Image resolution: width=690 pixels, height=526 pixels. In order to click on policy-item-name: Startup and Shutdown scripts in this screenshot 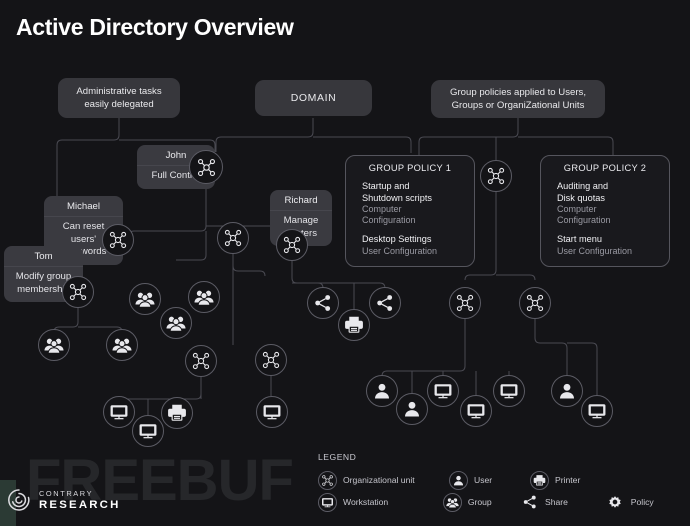, I will do `click(397, 192)`.